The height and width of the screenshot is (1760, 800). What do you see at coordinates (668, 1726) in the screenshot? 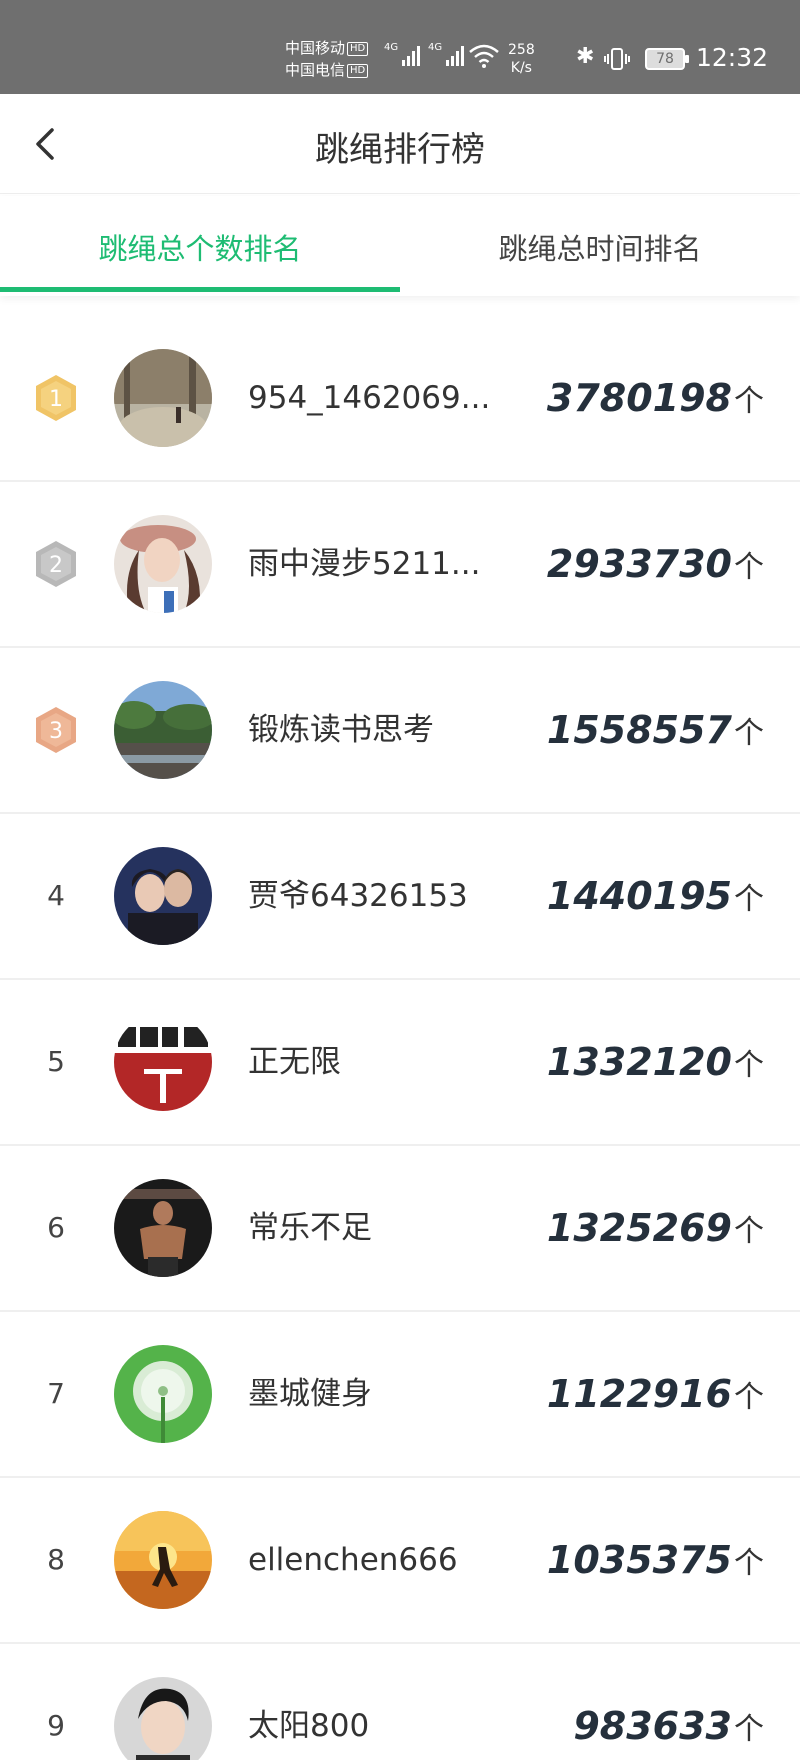
I see `jump-count: 983633个` at bounding box center [668, 1726].